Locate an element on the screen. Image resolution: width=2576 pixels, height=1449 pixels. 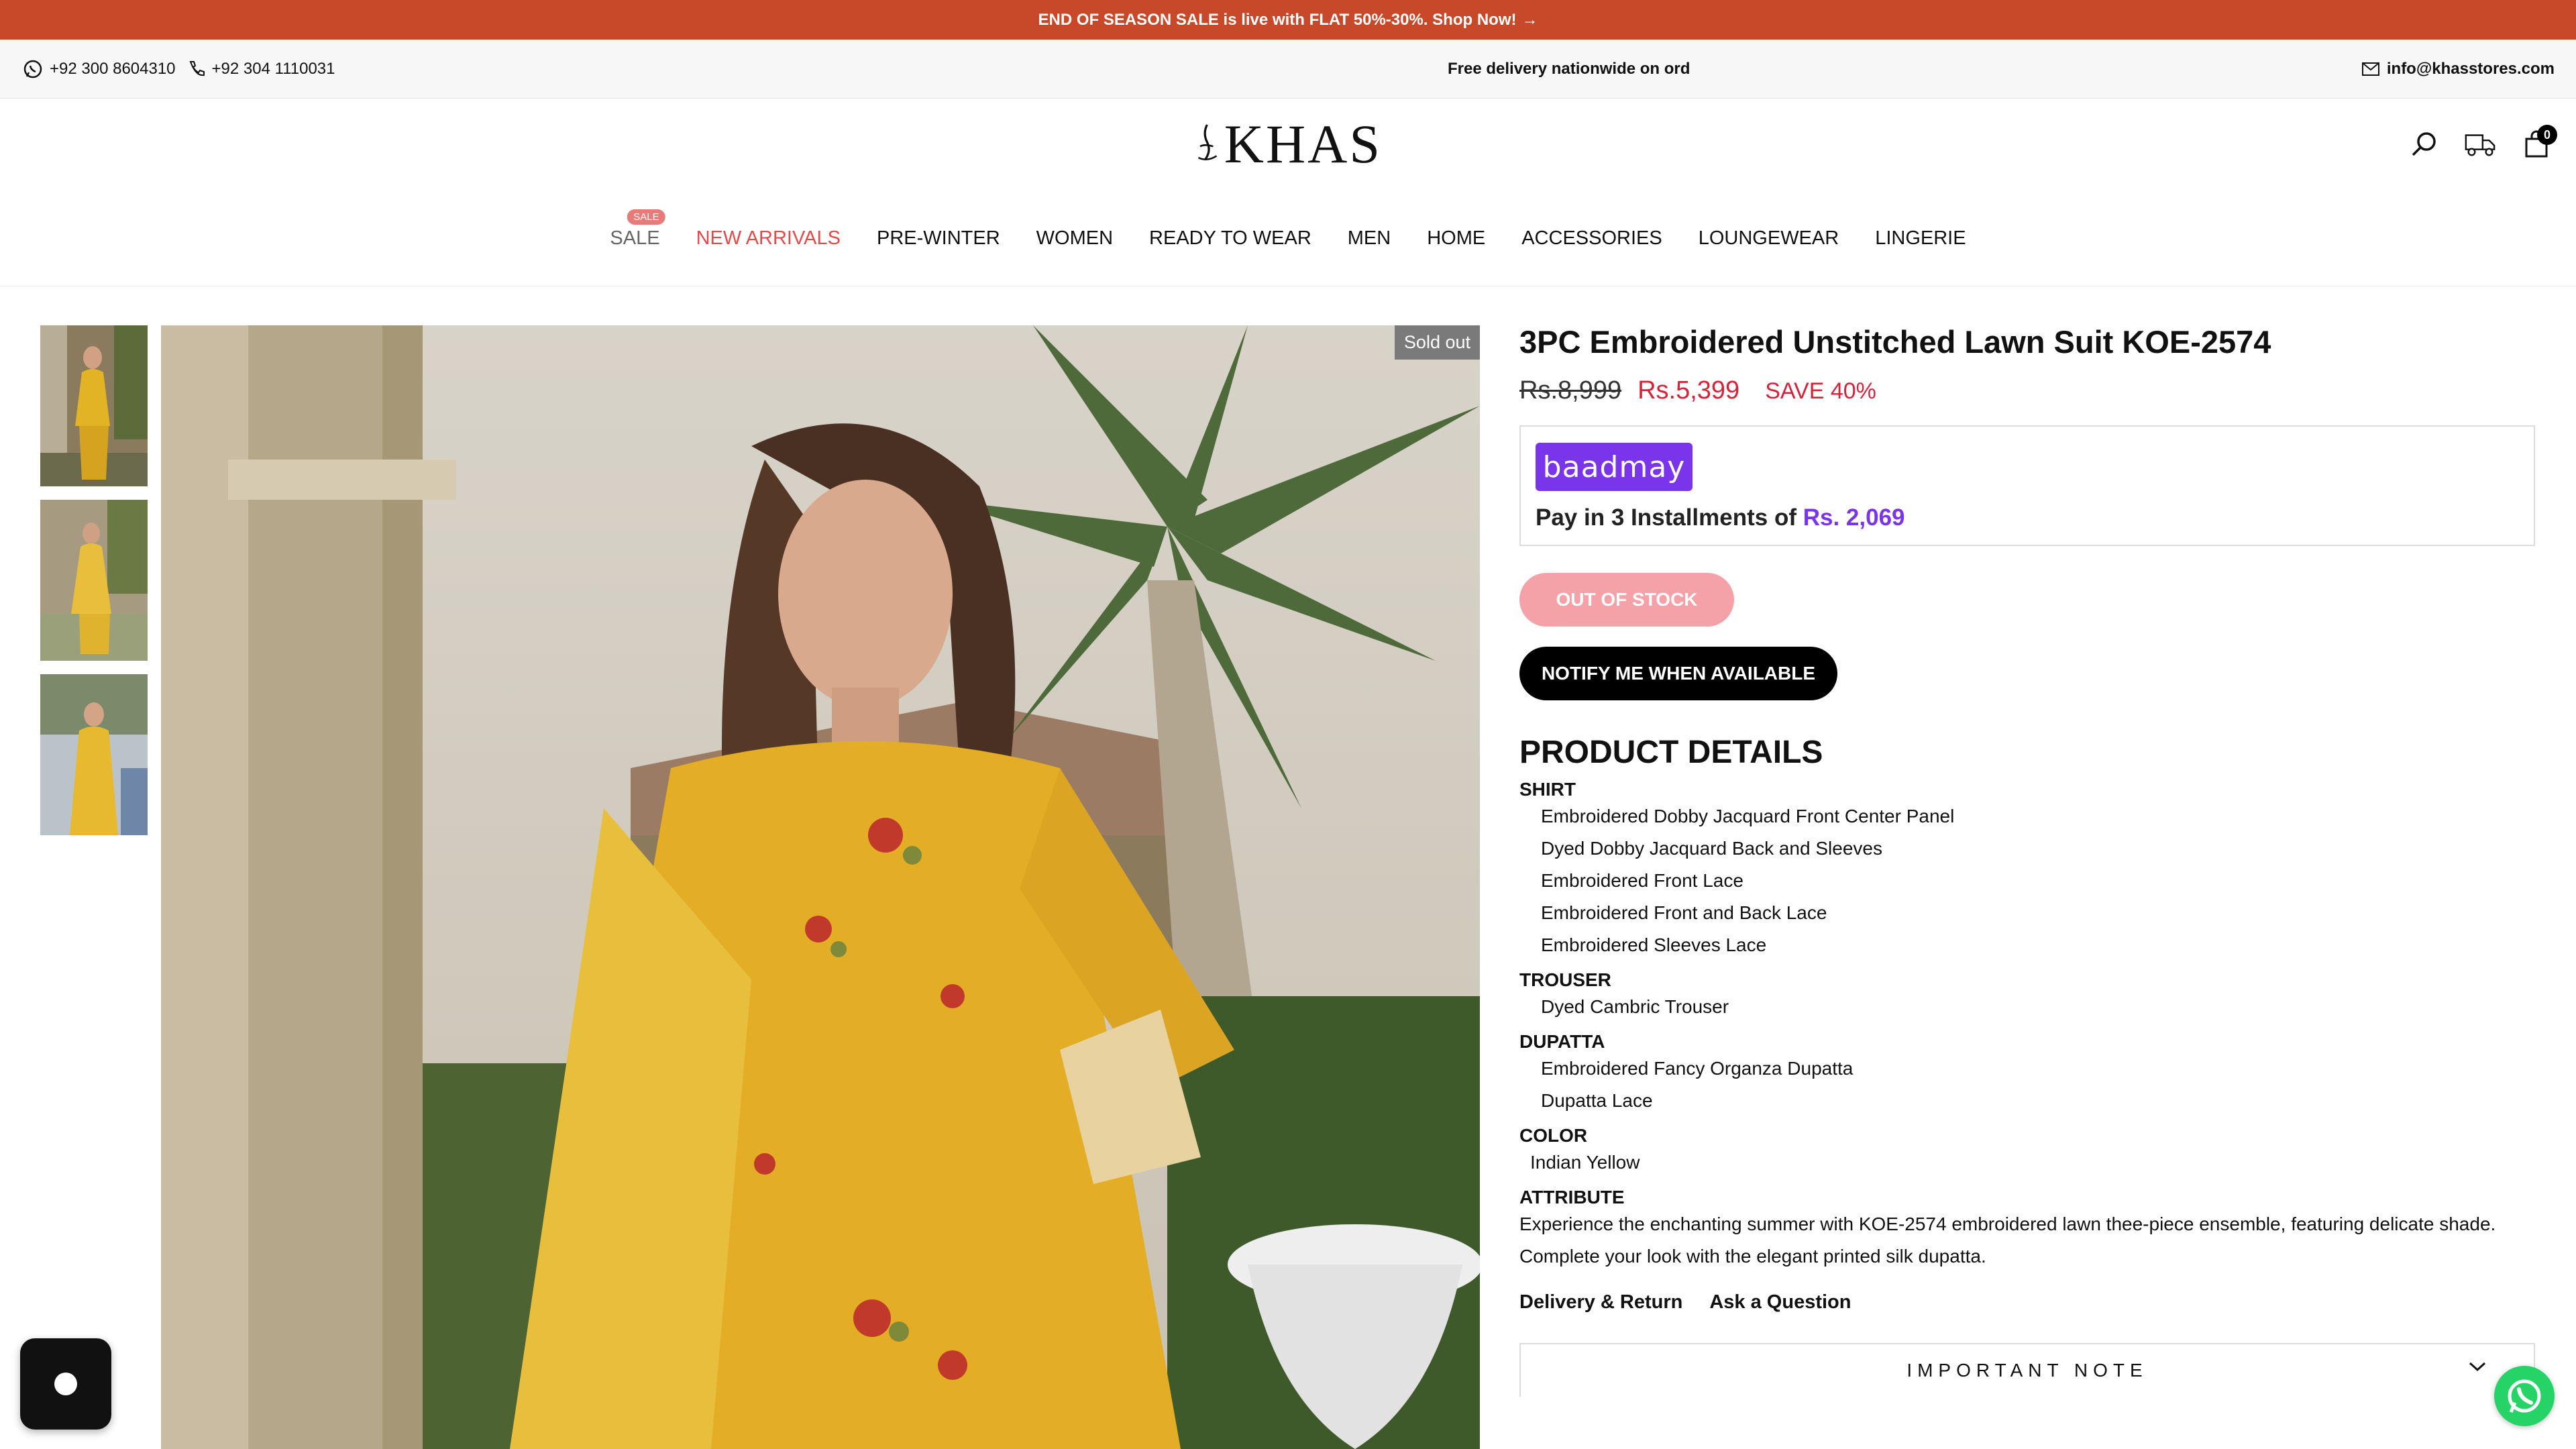
info-tabs: Delivery & Return Ask a Question is located at coordinates (2029, 1302).